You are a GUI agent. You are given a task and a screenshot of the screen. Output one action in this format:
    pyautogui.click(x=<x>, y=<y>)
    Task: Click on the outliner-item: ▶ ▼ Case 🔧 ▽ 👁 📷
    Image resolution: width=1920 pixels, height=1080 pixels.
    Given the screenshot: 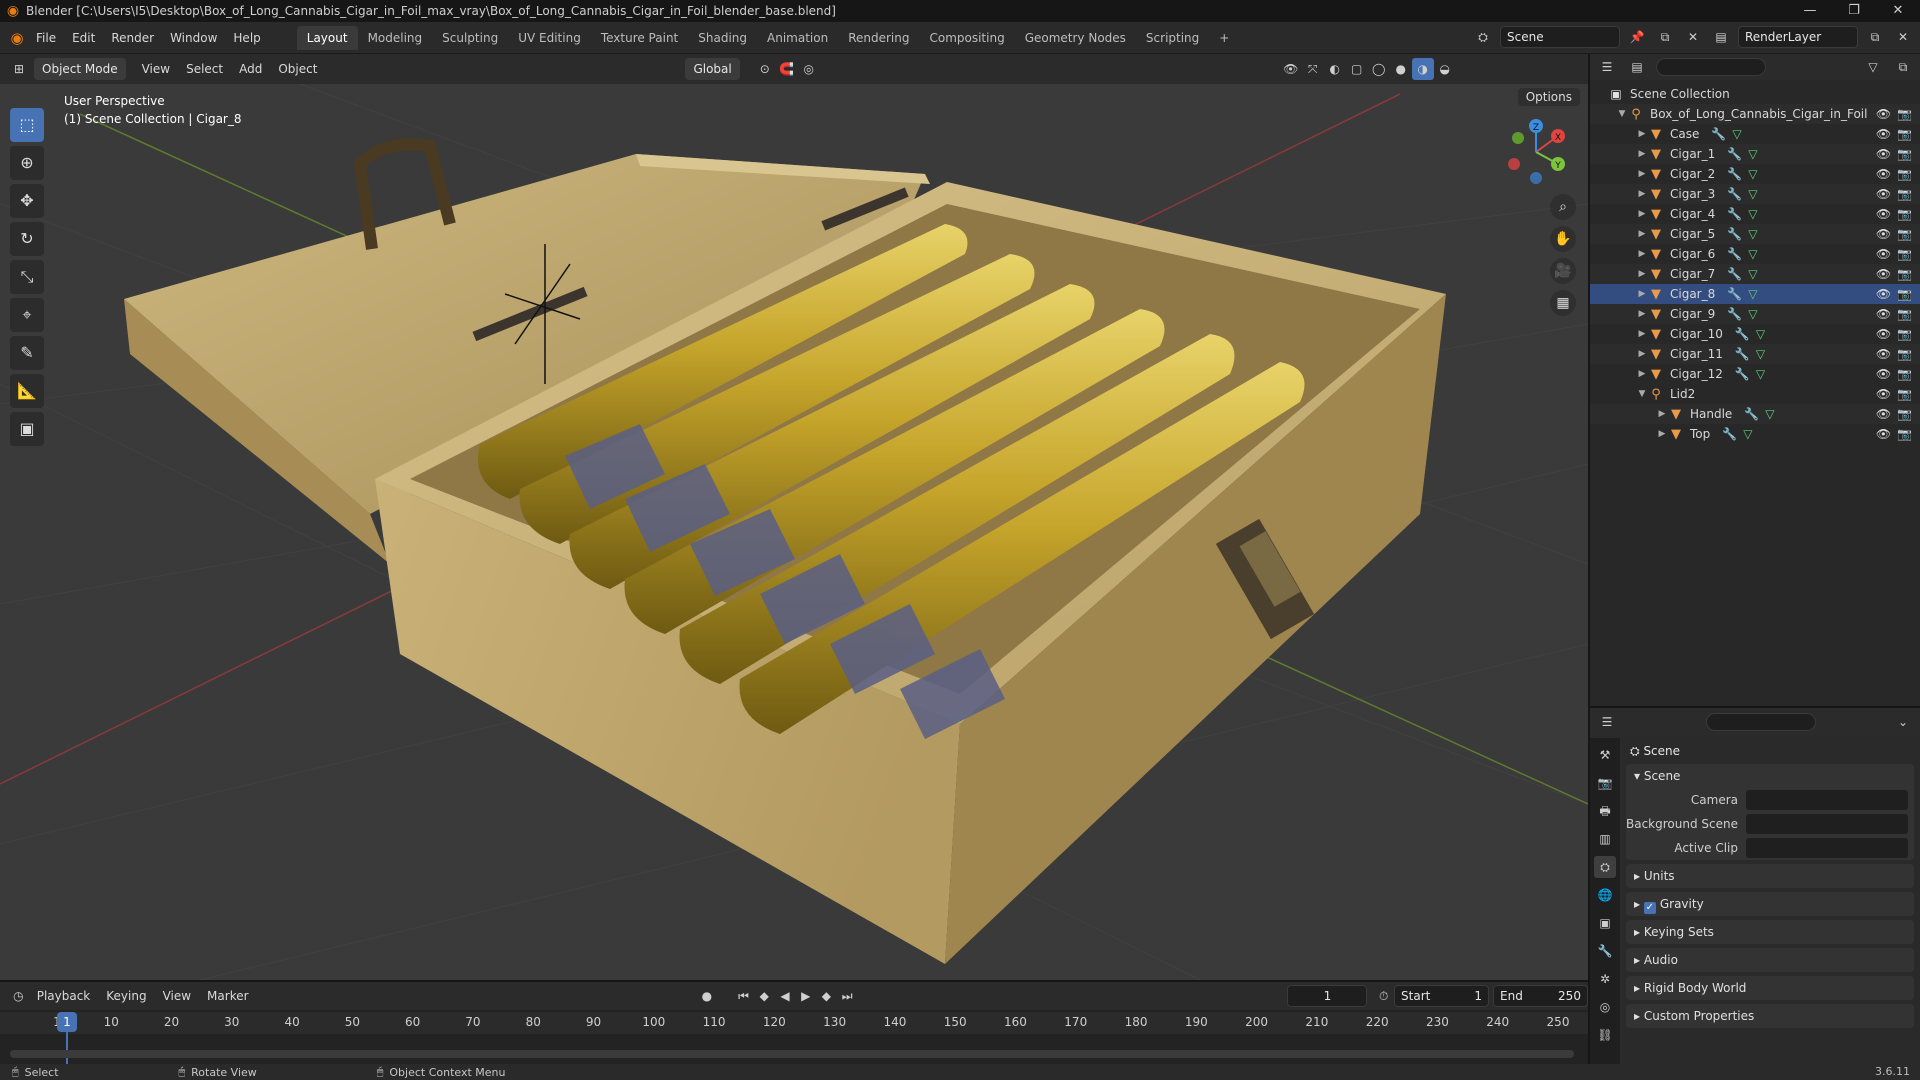 What is the action you would take?
    pyautogui.click(x=1755, y=134)
    